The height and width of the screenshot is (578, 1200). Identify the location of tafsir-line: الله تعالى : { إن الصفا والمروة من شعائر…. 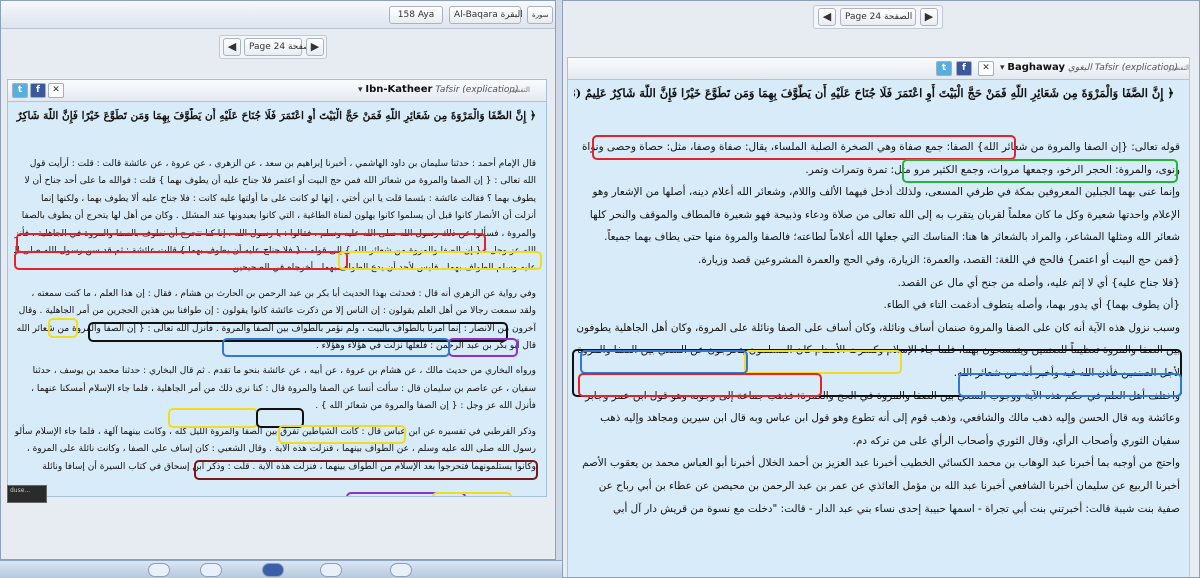
(280, 181).